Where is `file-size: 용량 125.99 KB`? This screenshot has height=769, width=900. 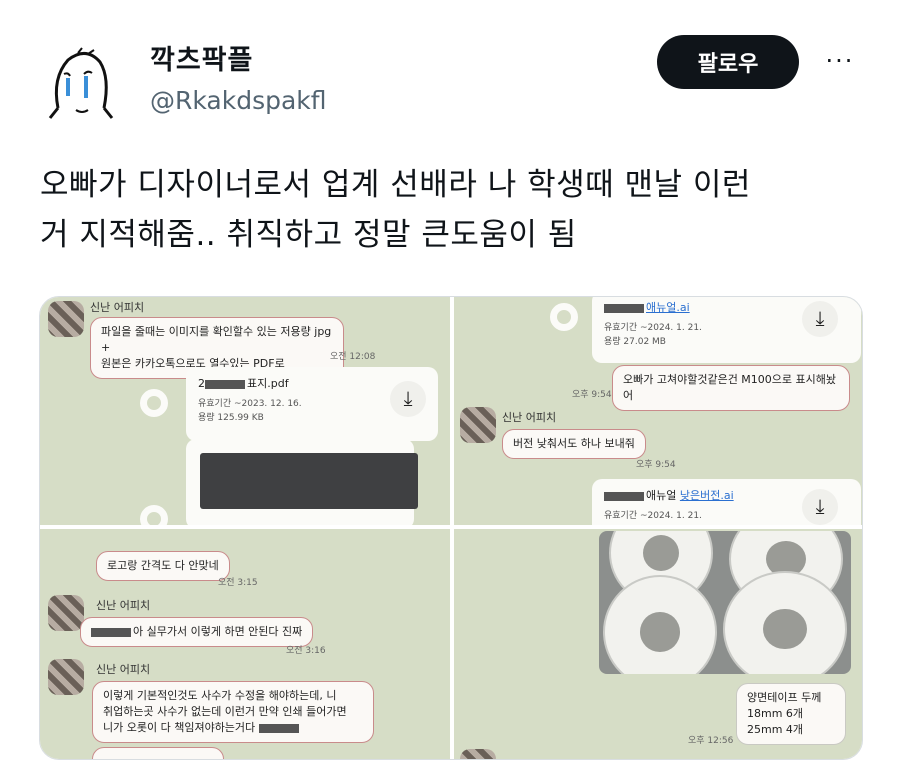 file-size: 용량 125.99 KB is located at coordinates (231, 418).